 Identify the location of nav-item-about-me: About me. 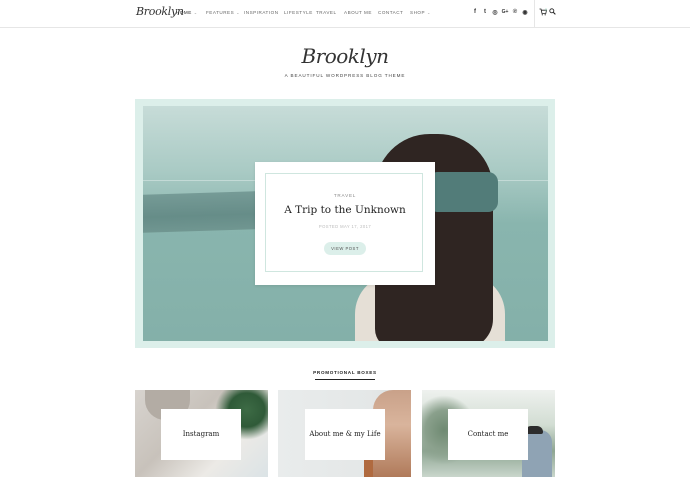
(358, 12).